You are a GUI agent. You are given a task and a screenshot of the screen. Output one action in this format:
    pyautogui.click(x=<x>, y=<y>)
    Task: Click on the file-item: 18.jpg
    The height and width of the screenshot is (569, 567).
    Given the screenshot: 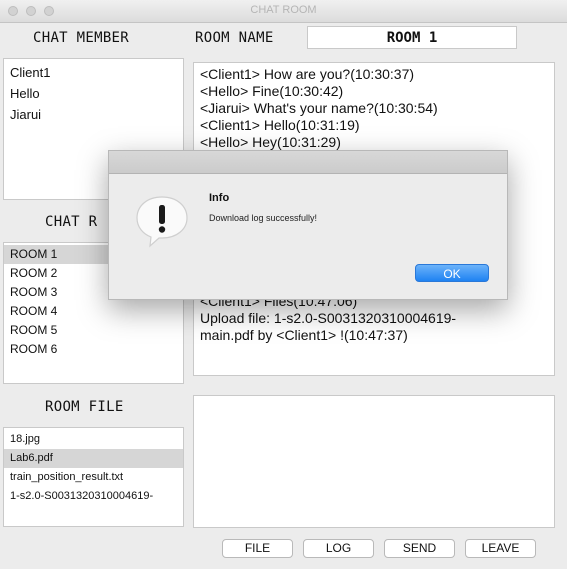 What is the action you would take?
    pyautogui.click(x=93, y=439)
    